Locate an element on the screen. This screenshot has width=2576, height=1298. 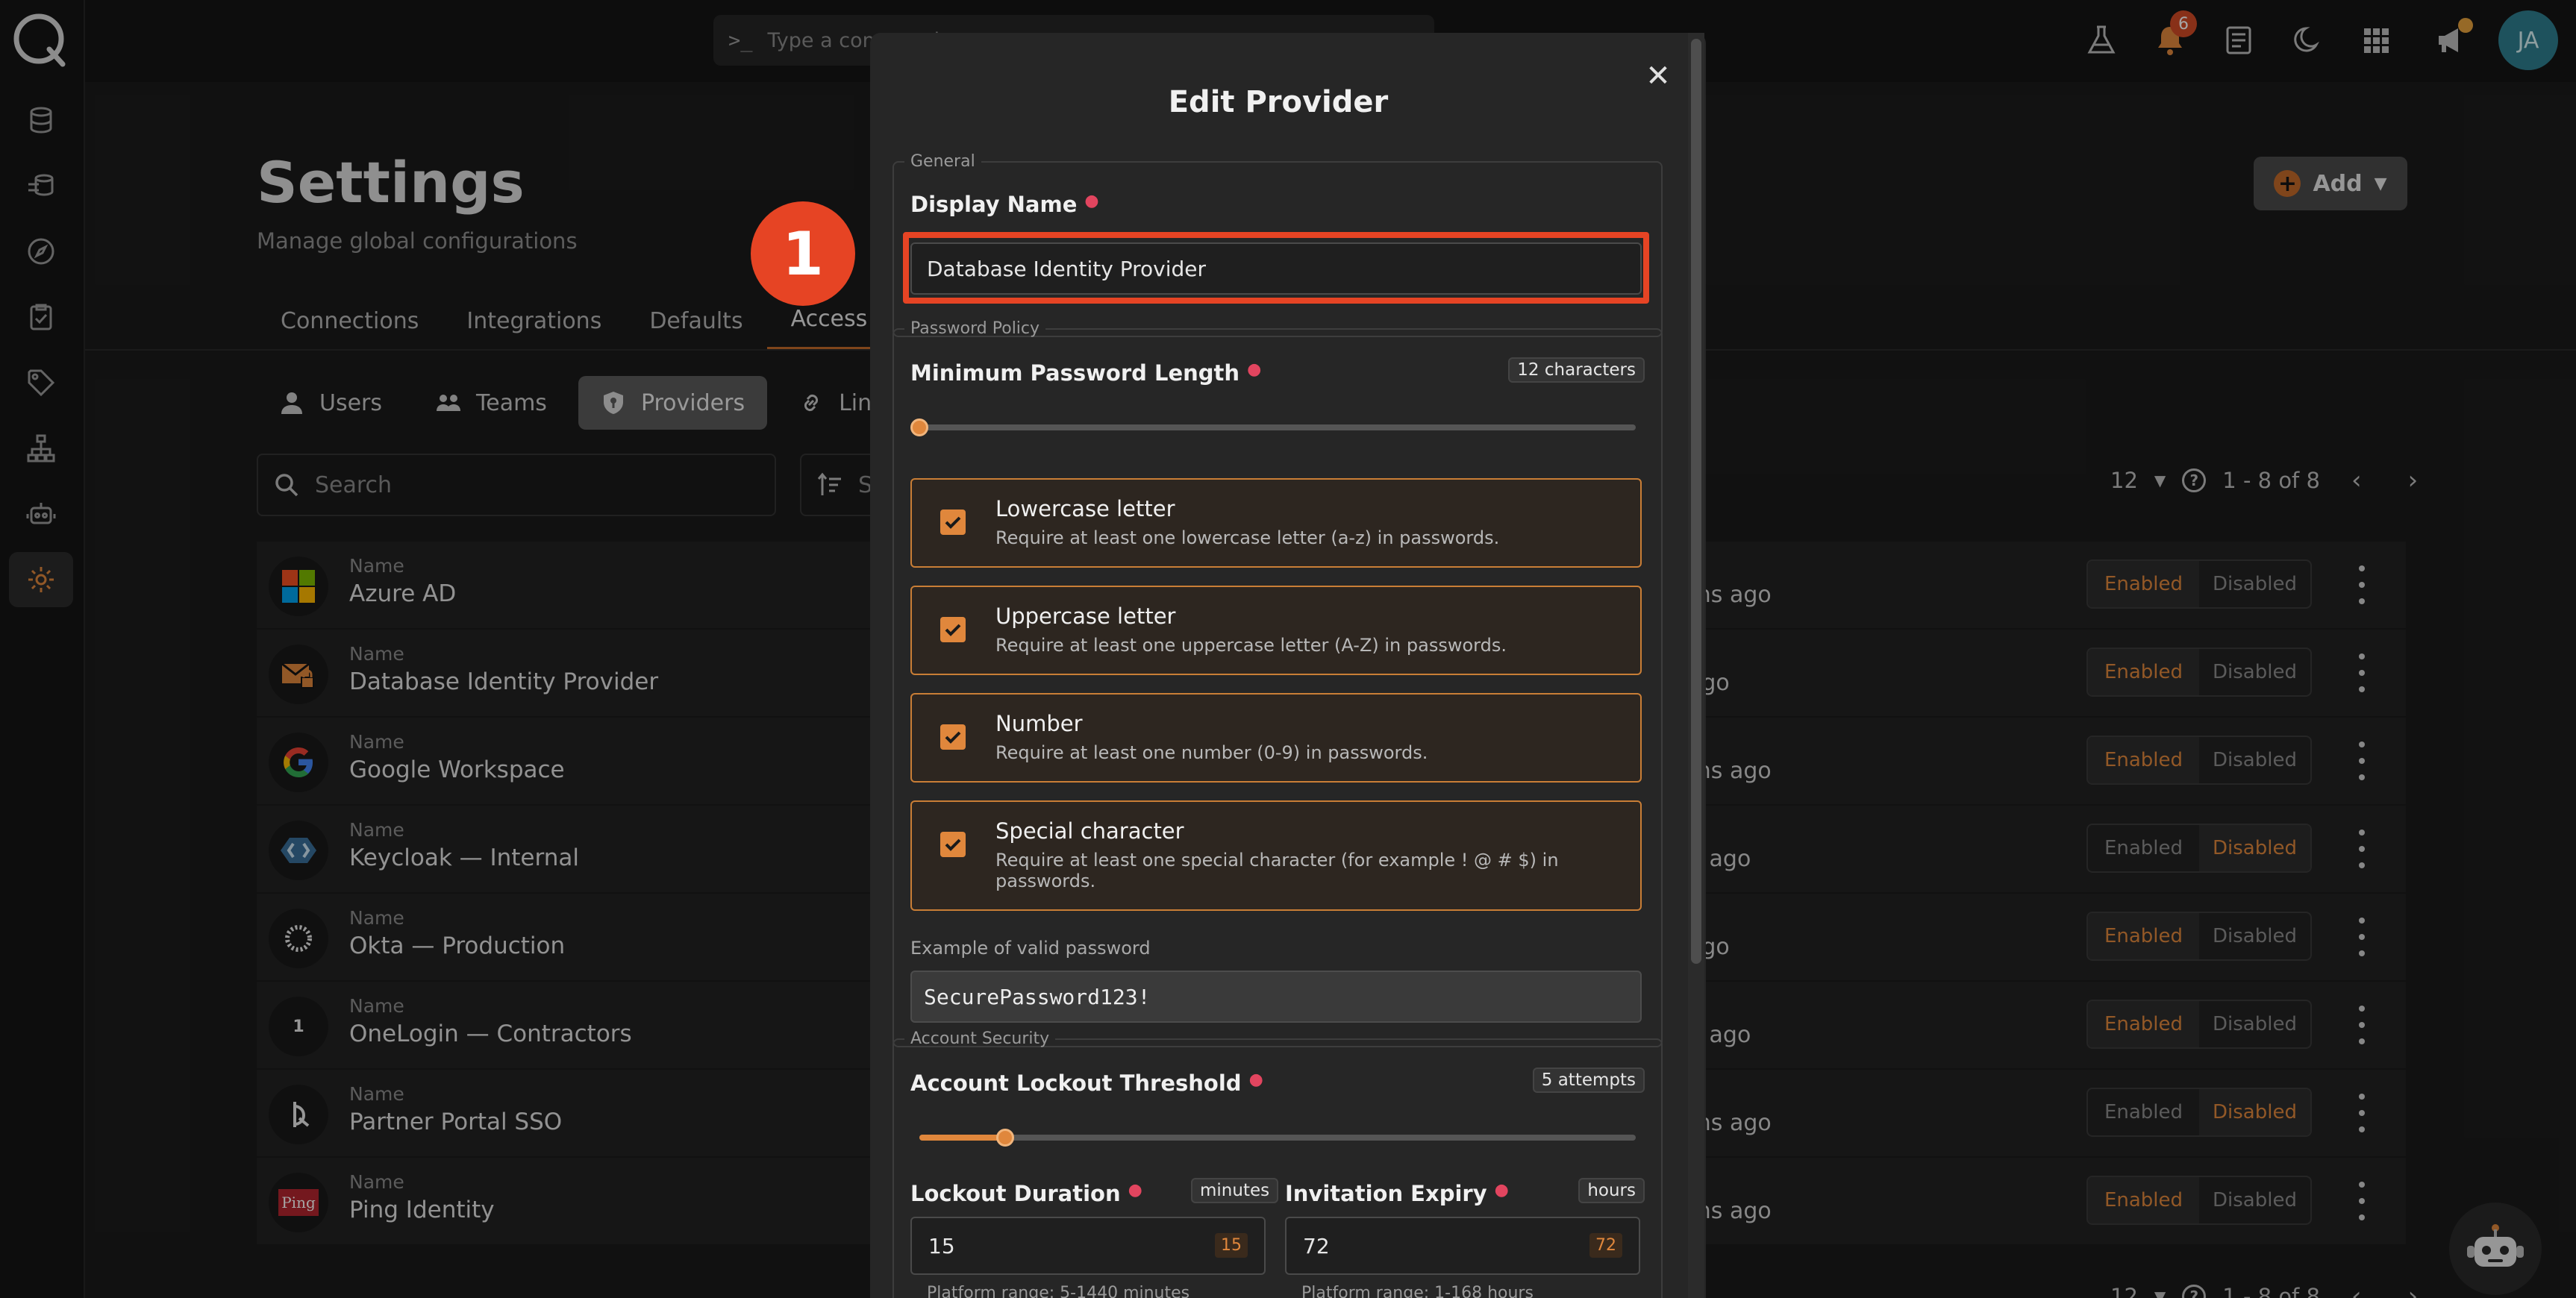
close-icon: ✕ is located at coordinates (1658, 76).